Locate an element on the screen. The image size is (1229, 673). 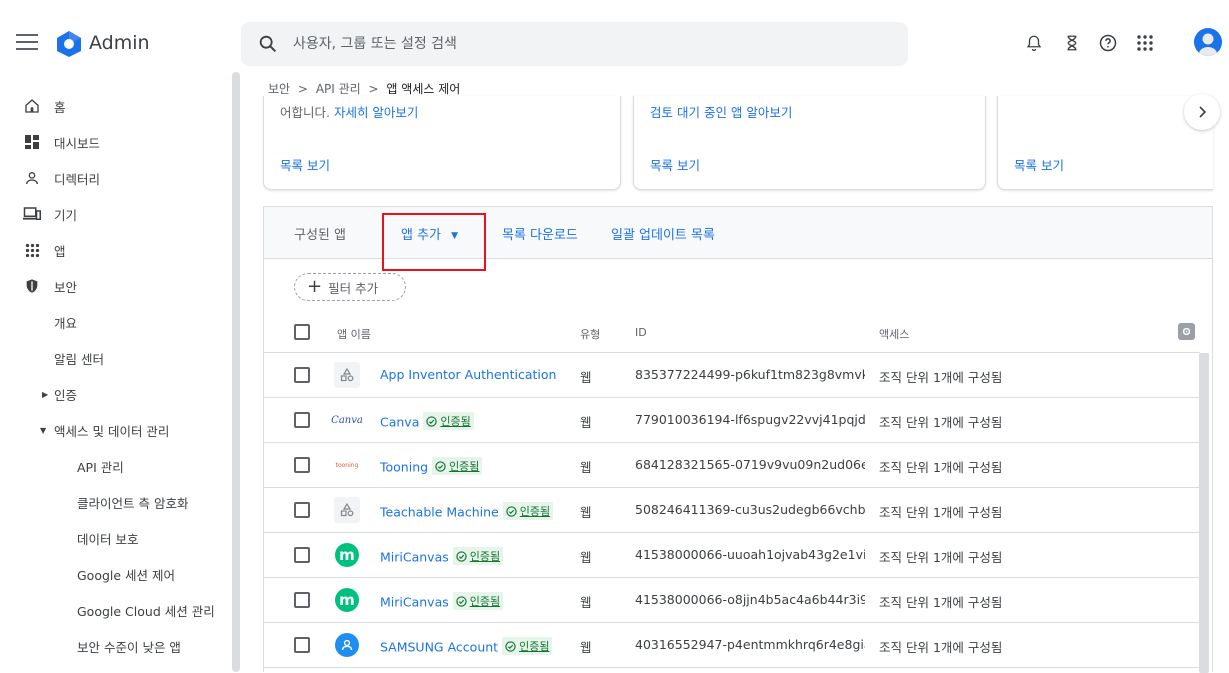
sidebar-item-less-secure-apps: 보안 수준이 낮은 앱 is located at coordinates (116, 646).